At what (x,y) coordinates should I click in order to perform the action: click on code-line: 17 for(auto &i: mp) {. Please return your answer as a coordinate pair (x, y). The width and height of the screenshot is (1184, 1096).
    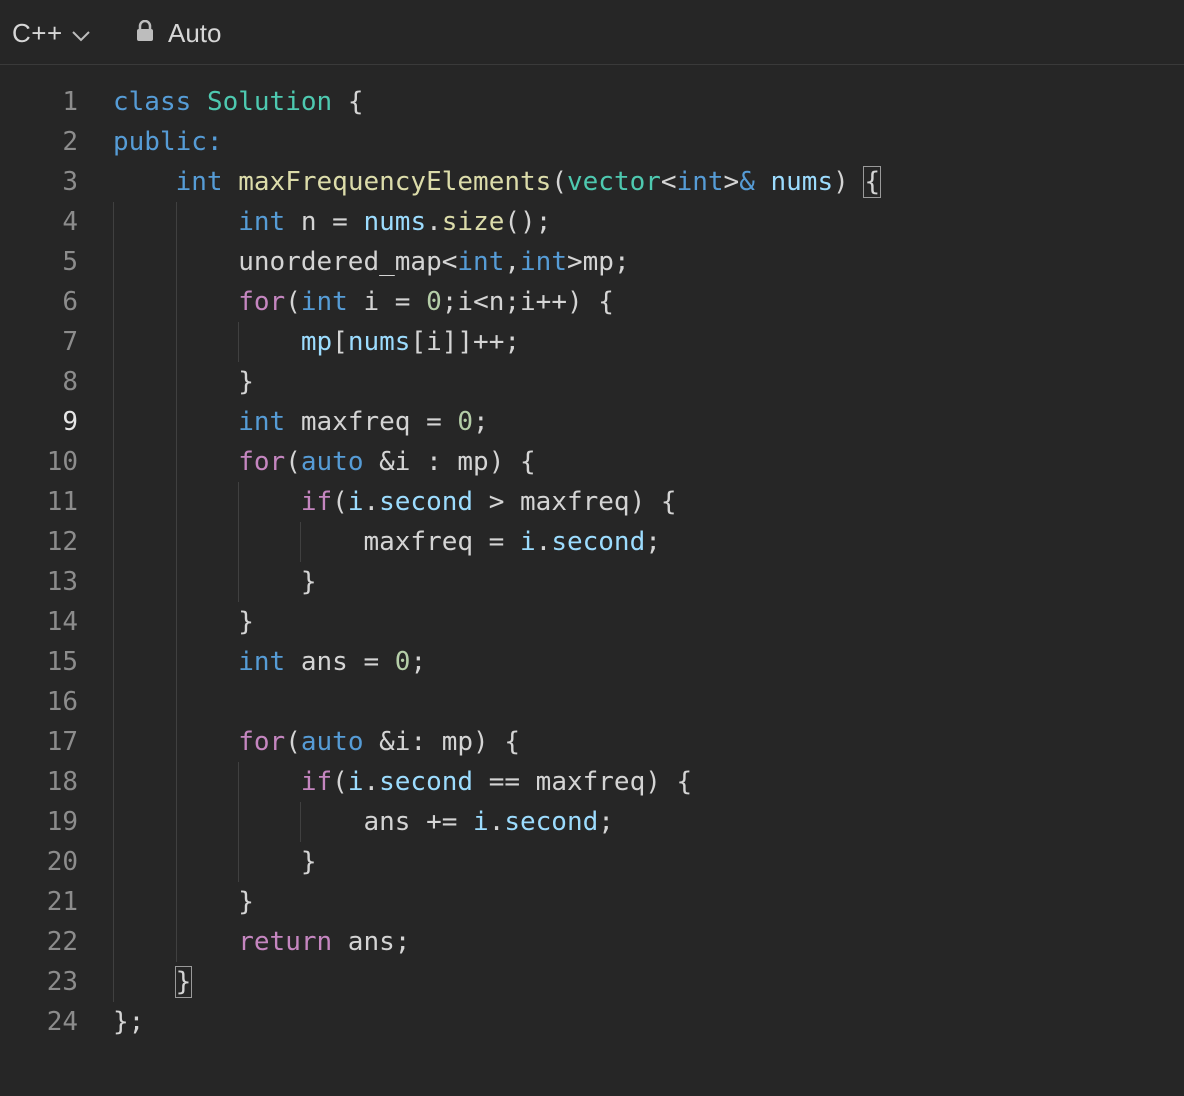
    Looking at the image, I should click on (592, 742).